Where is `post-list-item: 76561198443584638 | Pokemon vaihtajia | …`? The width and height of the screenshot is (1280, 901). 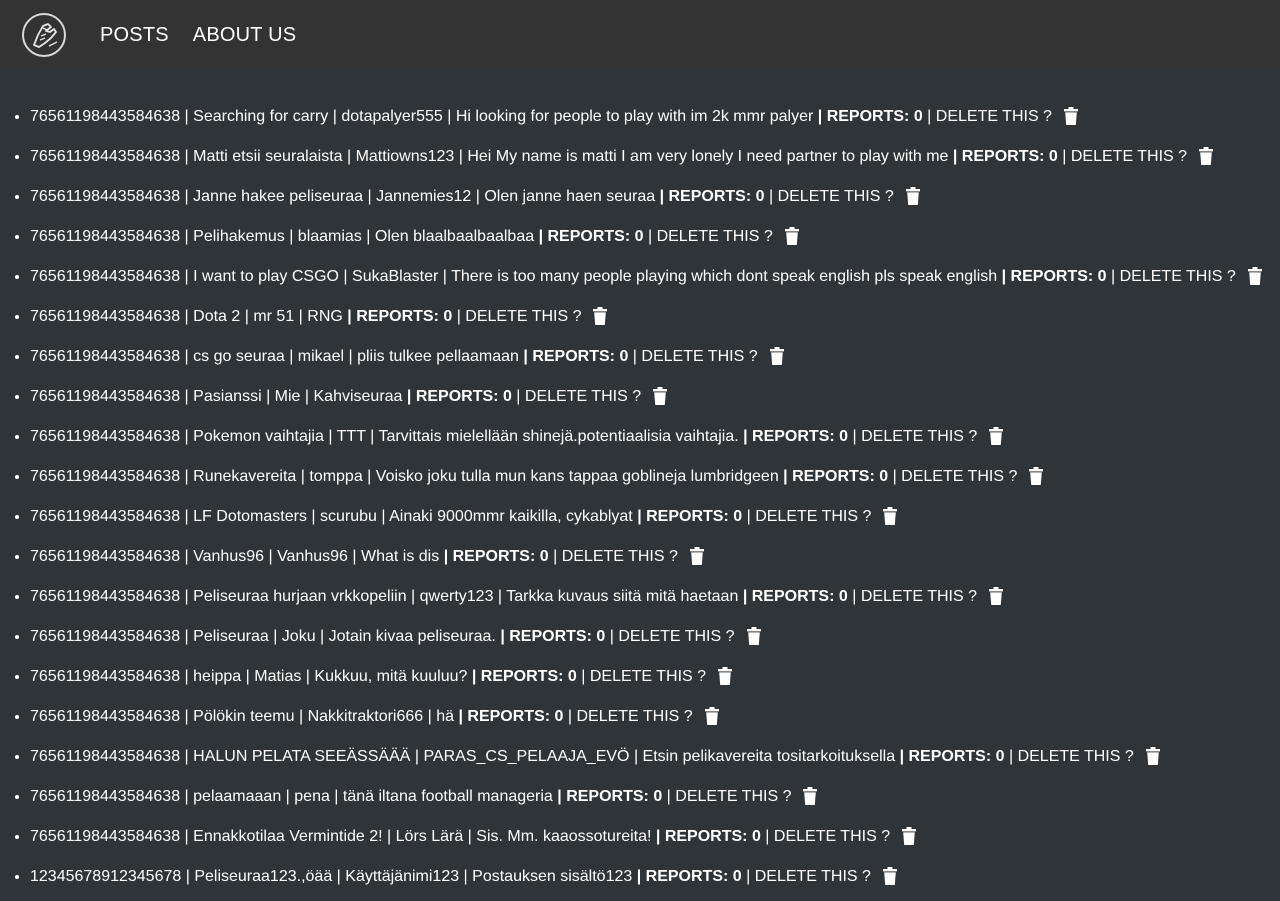 post-list-item: 76561198443584638 | Pokemon vaihtajia | … is located at coordinates (655, 437).